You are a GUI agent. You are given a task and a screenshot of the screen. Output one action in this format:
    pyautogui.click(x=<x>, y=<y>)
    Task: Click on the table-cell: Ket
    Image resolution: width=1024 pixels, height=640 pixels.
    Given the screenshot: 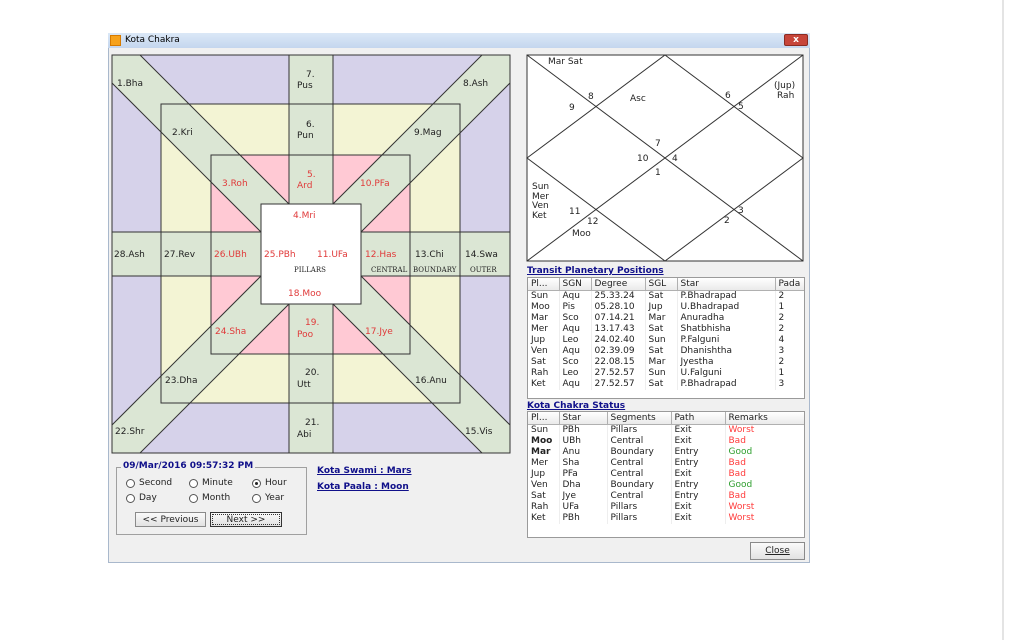 What is the action you would take?
    pyautogui.click(x=544, y=518)
    